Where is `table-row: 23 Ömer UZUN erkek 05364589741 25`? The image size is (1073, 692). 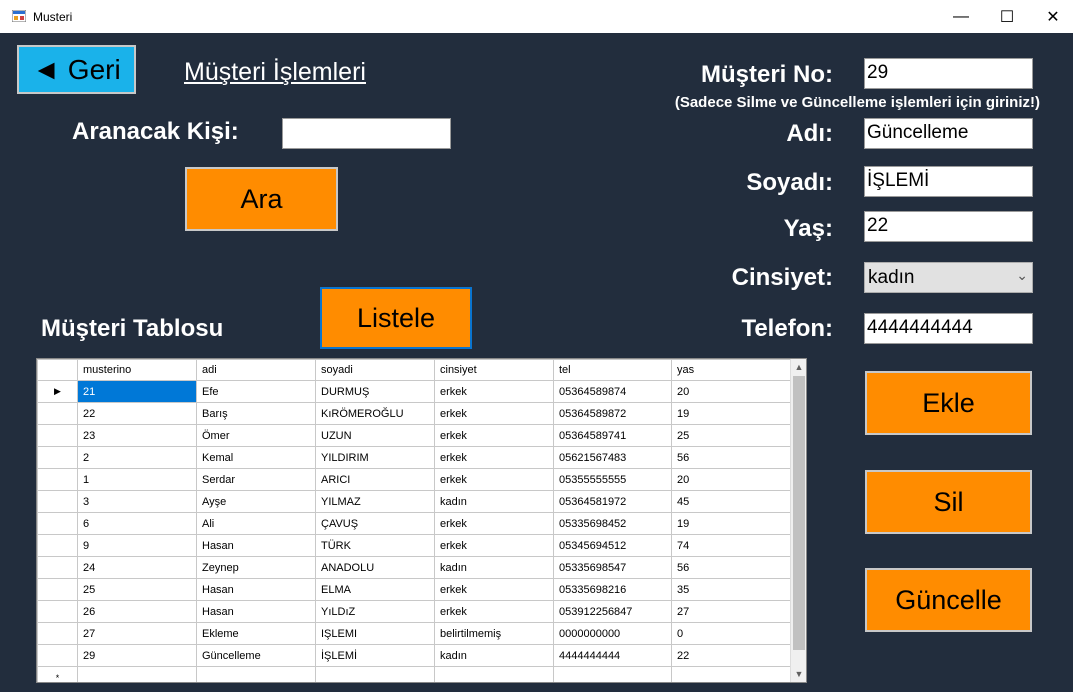 table-row: 23 Ömer UZUN erkek 05364589741 25 is located at coordinates (414, 435).